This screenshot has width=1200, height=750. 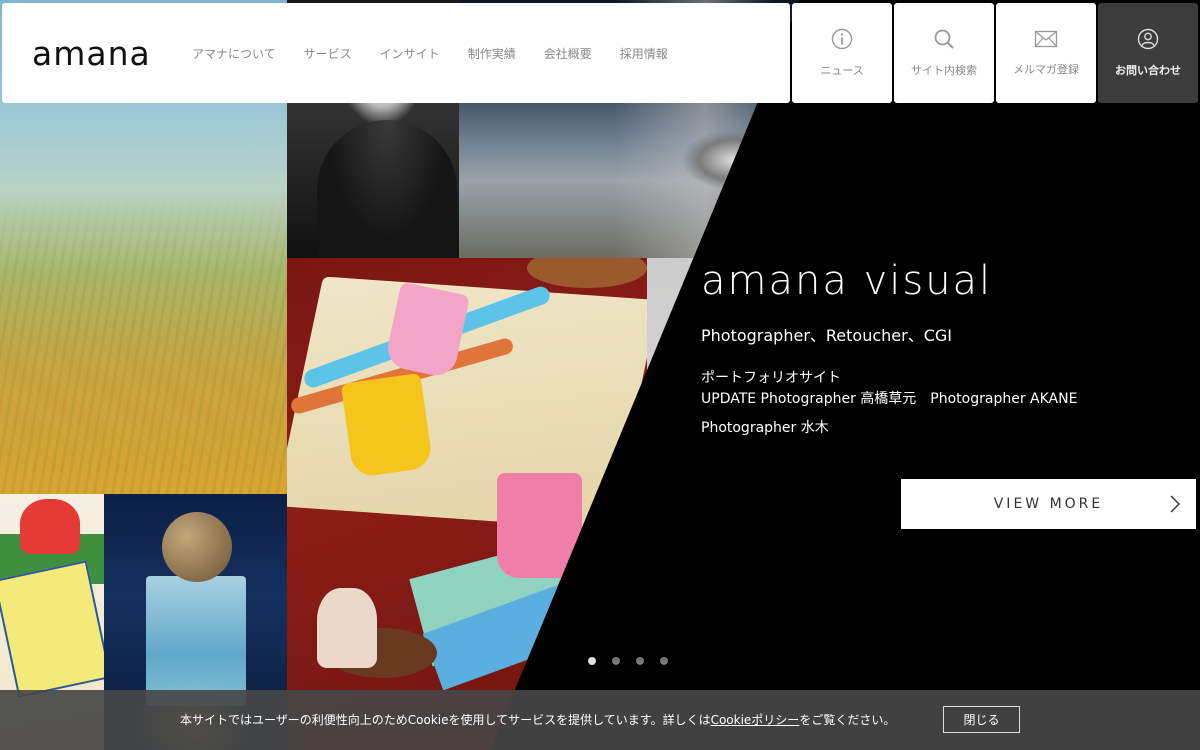 What do you see at coordinates (944, 70) in the screenshot?
I see `search-label: サイト内検索` at bounding box center [944, 70].